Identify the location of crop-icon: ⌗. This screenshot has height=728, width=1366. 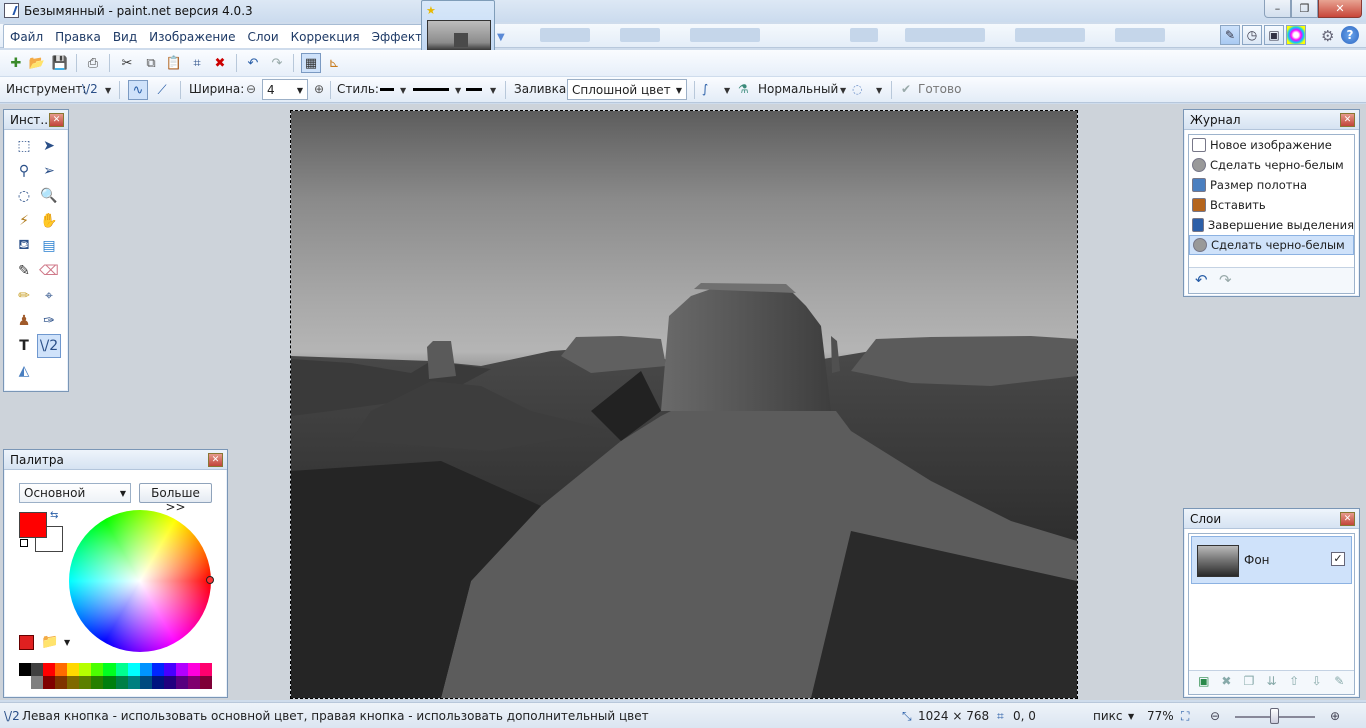
(197, 63).